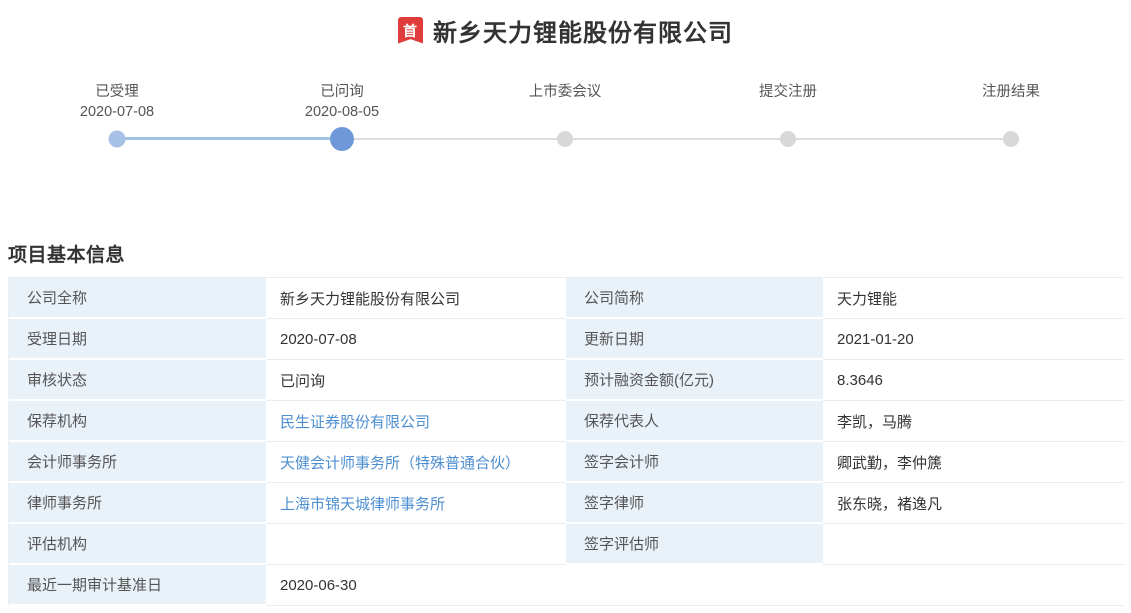  I want to click on institution-link: 天健会计师事务所（特殊普通合伙）, so click(400, 462).